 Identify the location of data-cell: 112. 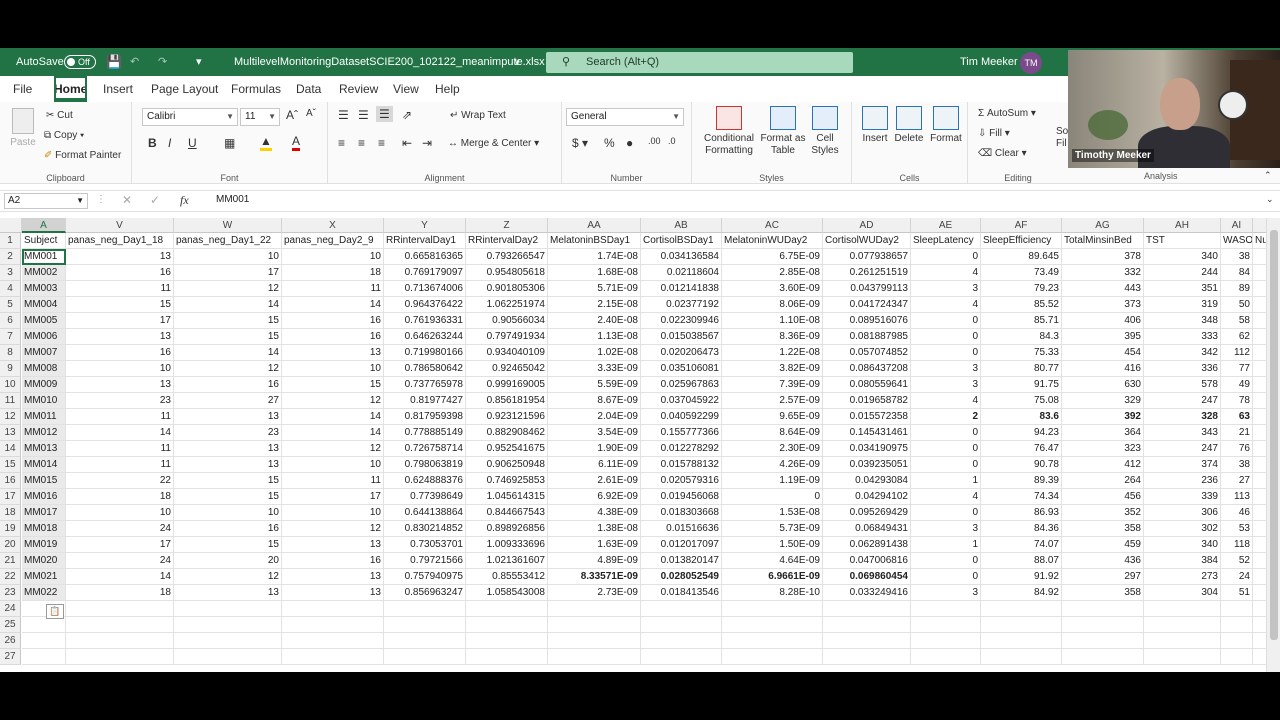
(1237, 353).